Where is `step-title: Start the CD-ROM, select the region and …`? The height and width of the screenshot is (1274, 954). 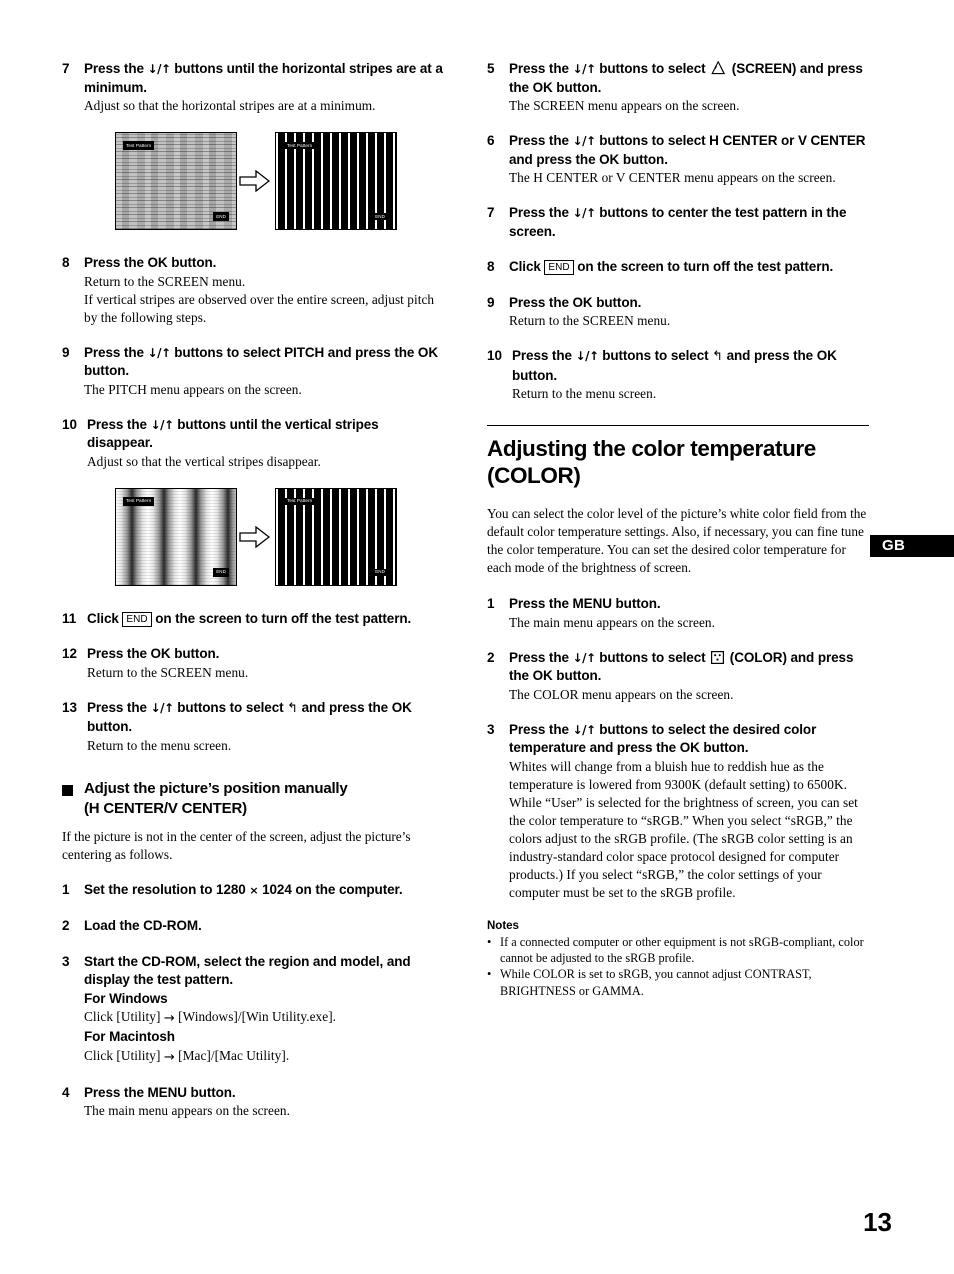 step-title: Start the CD-ROM, select the region and … is located at coordinates (247, 970).